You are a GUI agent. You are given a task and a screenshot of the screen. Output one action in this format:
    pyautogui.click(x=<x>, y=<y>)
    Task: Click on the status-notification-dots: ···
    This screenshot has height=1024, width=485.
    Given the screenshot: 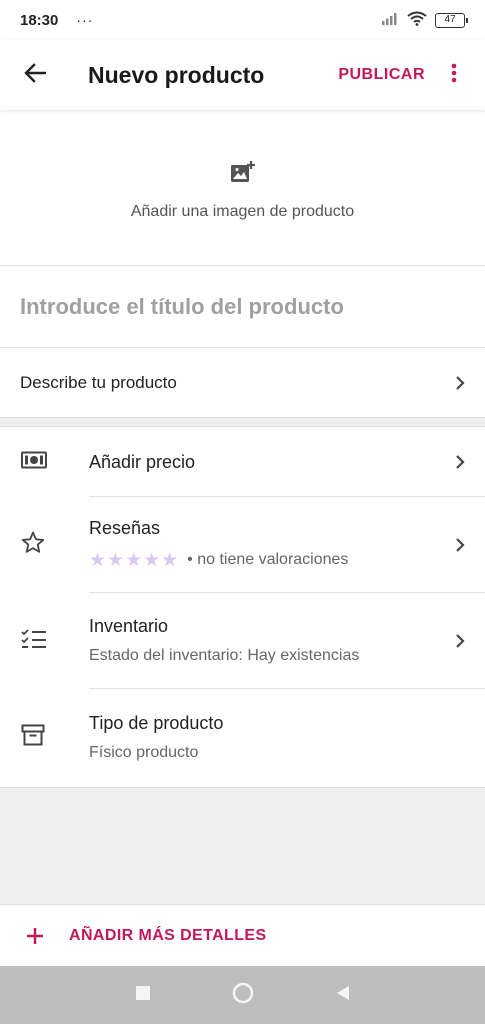 What is the action you would take?
    pyautogui.click(x=85, y=20)
    